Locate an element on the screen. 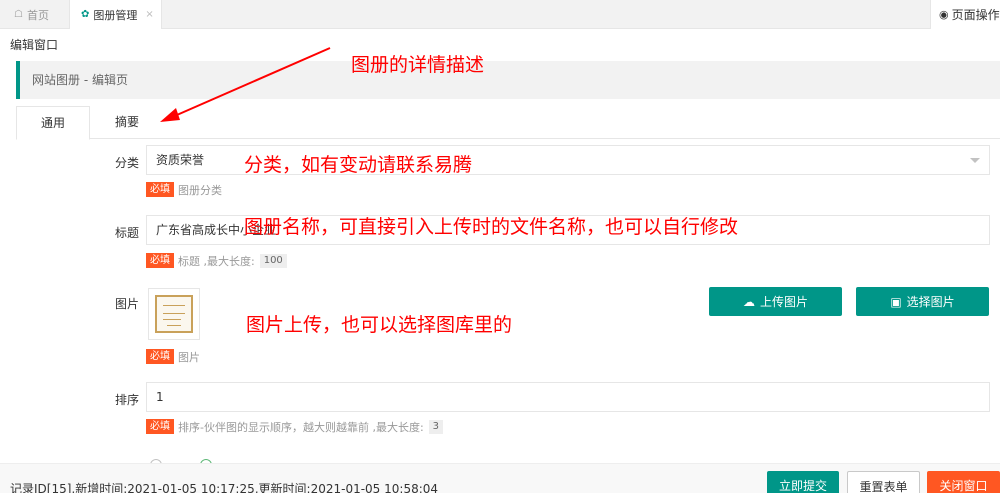 The height and width of the screenshot is (493, 1000). category-label: 分类 is located at coordinates (127, 163).